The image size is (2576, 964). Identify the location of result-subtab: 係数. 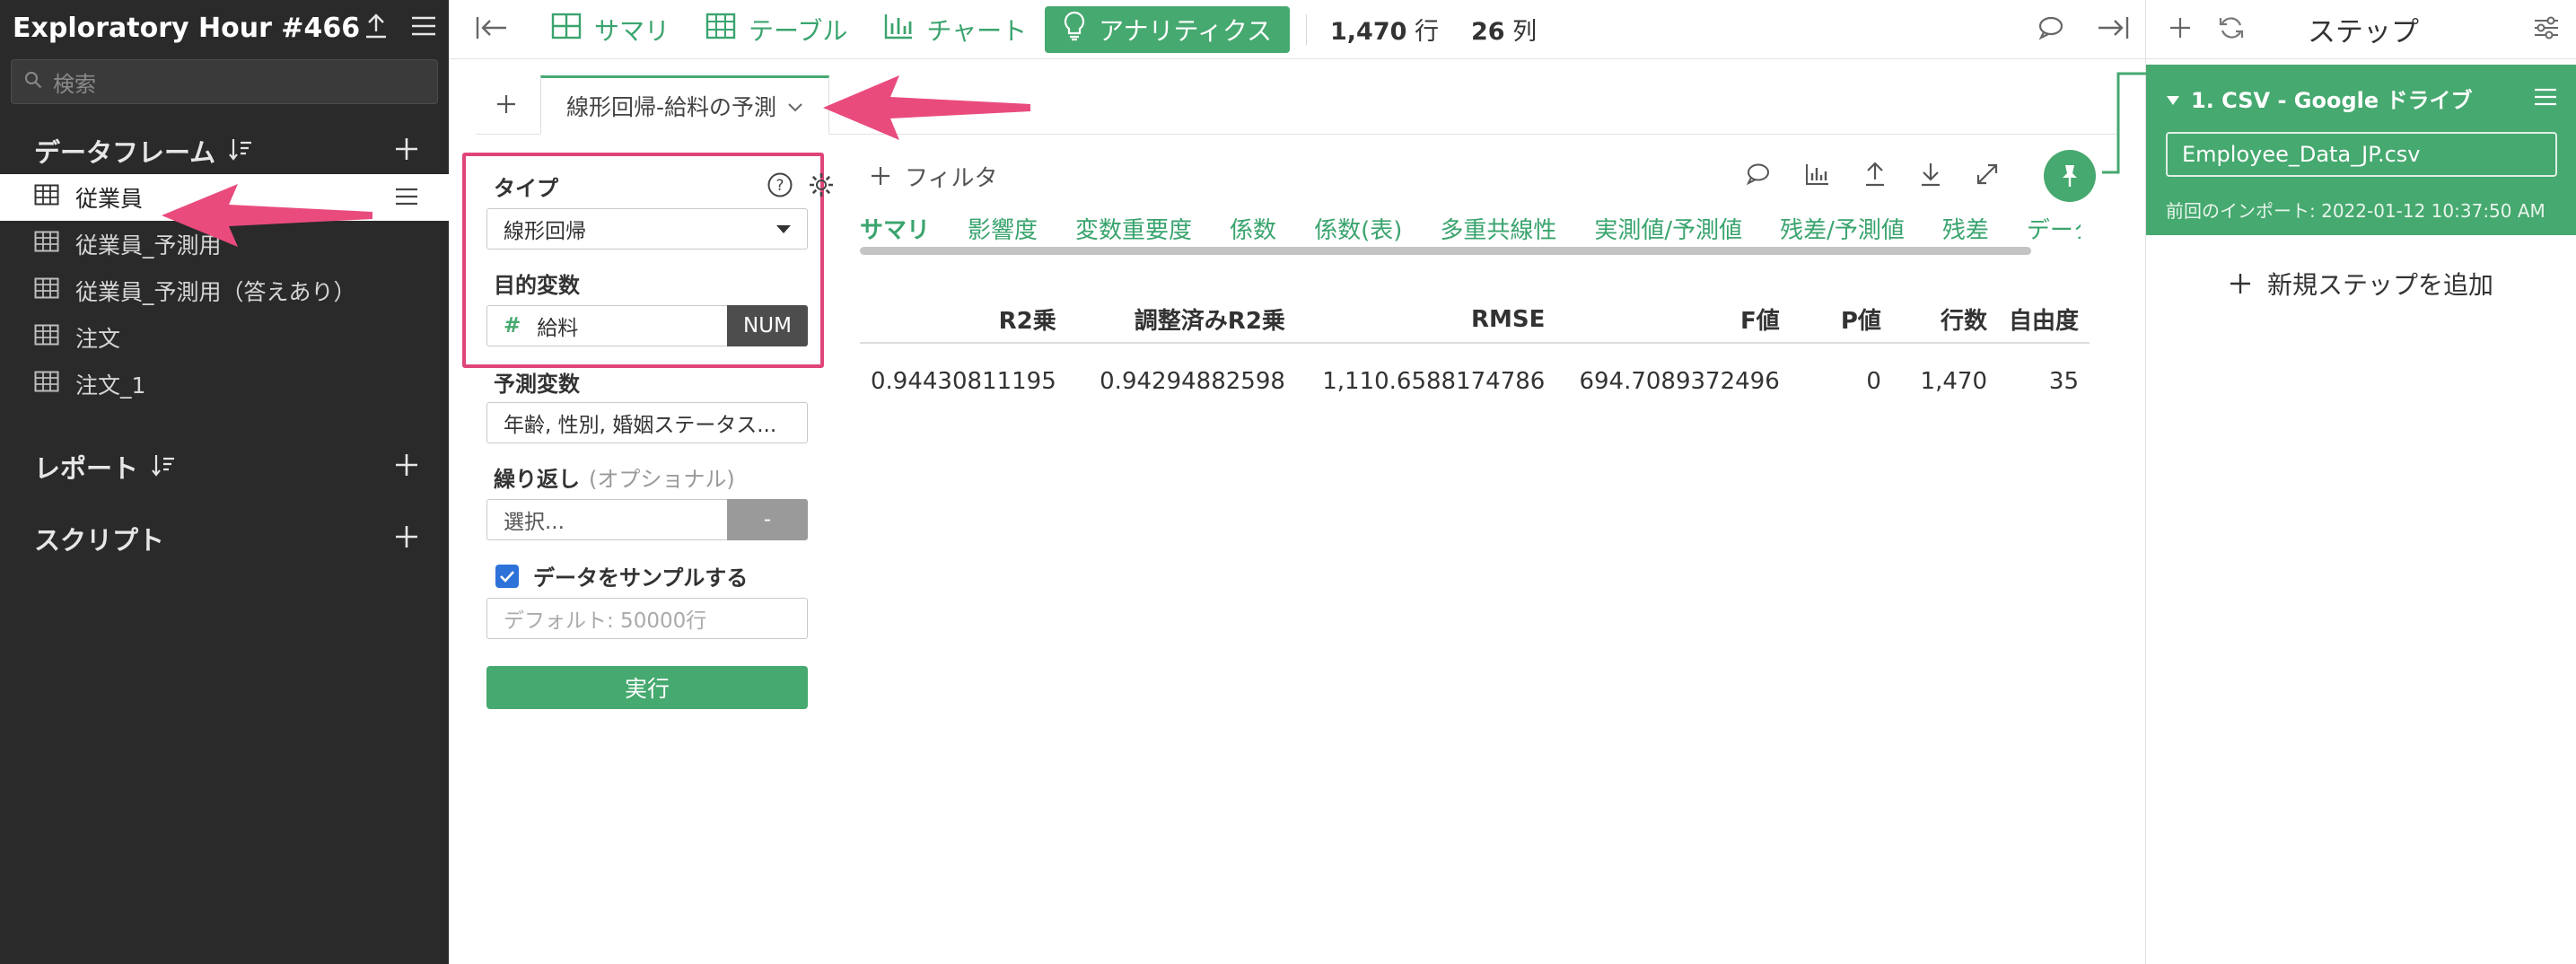
(1253, 228).